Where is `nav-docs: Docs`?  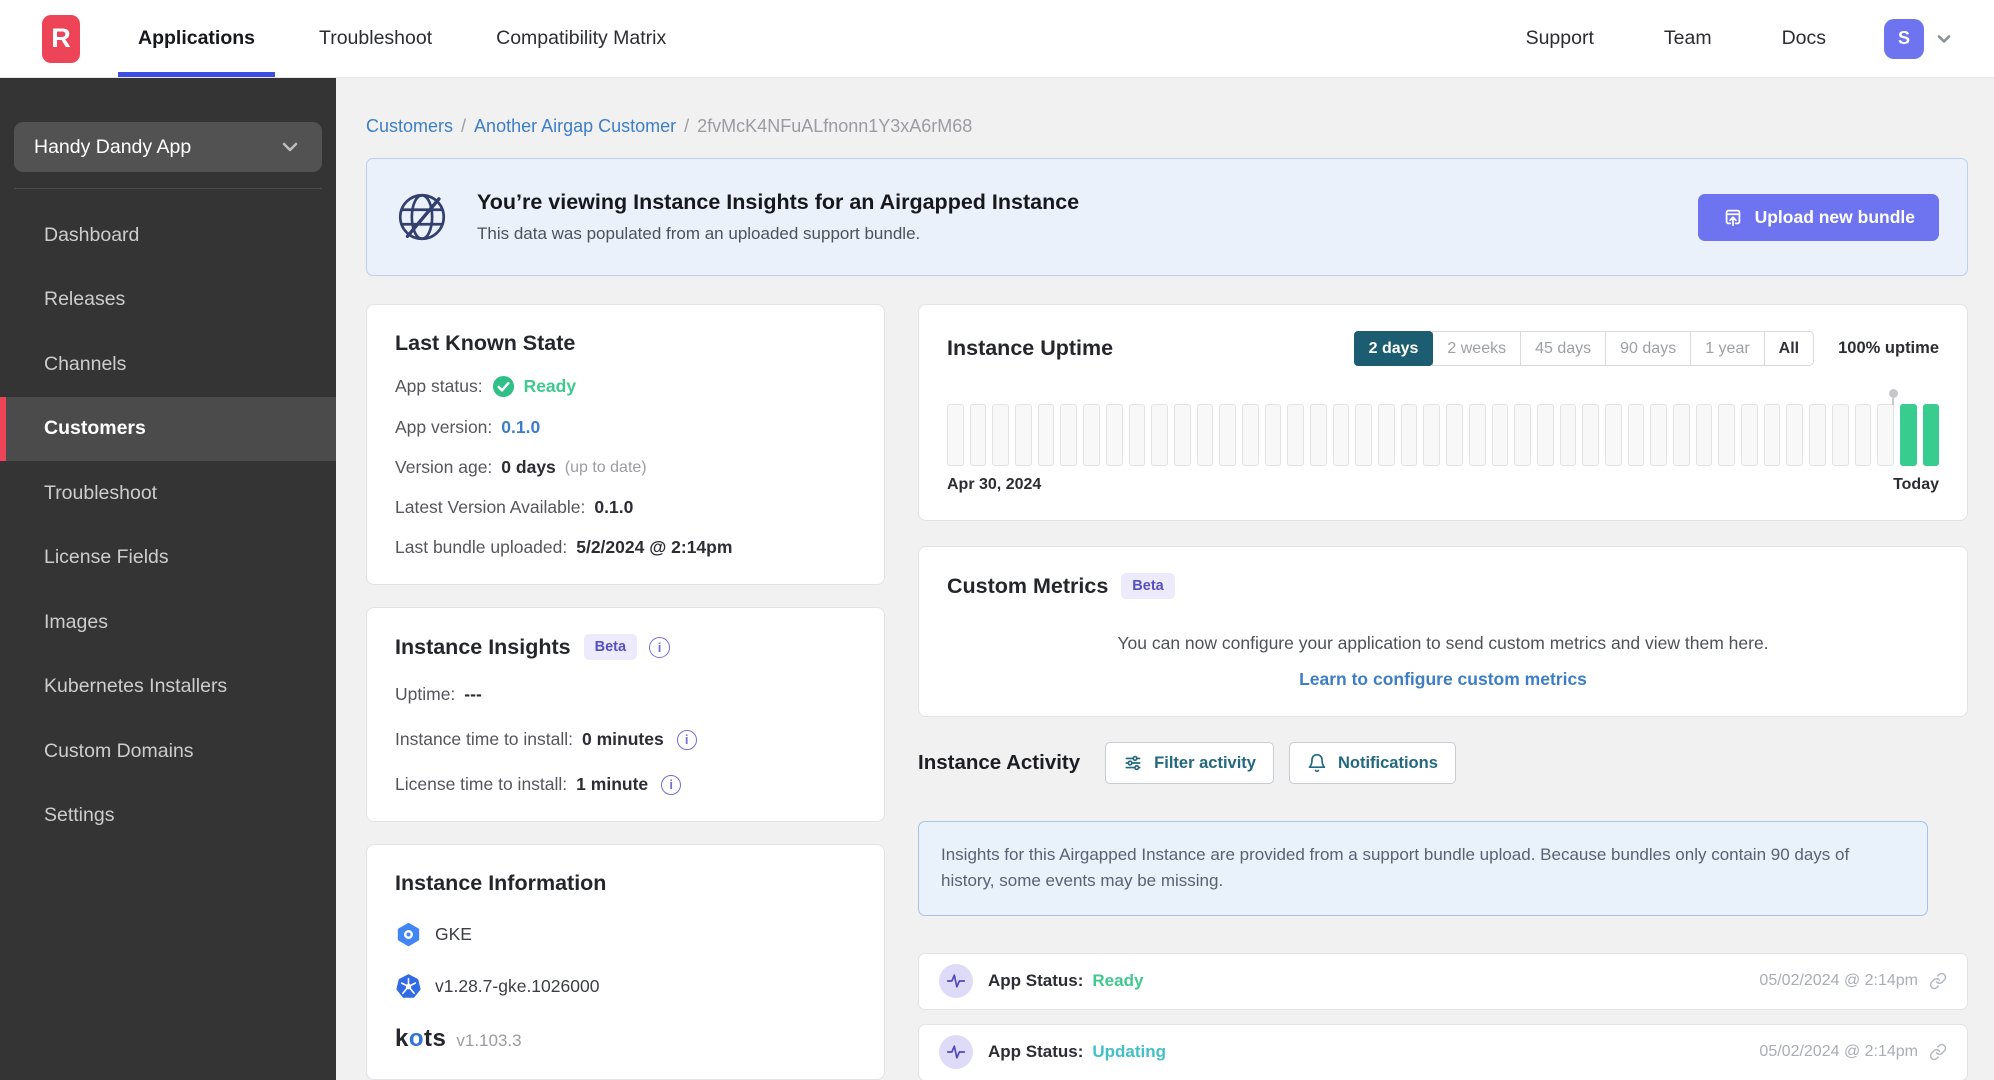 nav-docs: Docs is located at coordinates (1804, 38).